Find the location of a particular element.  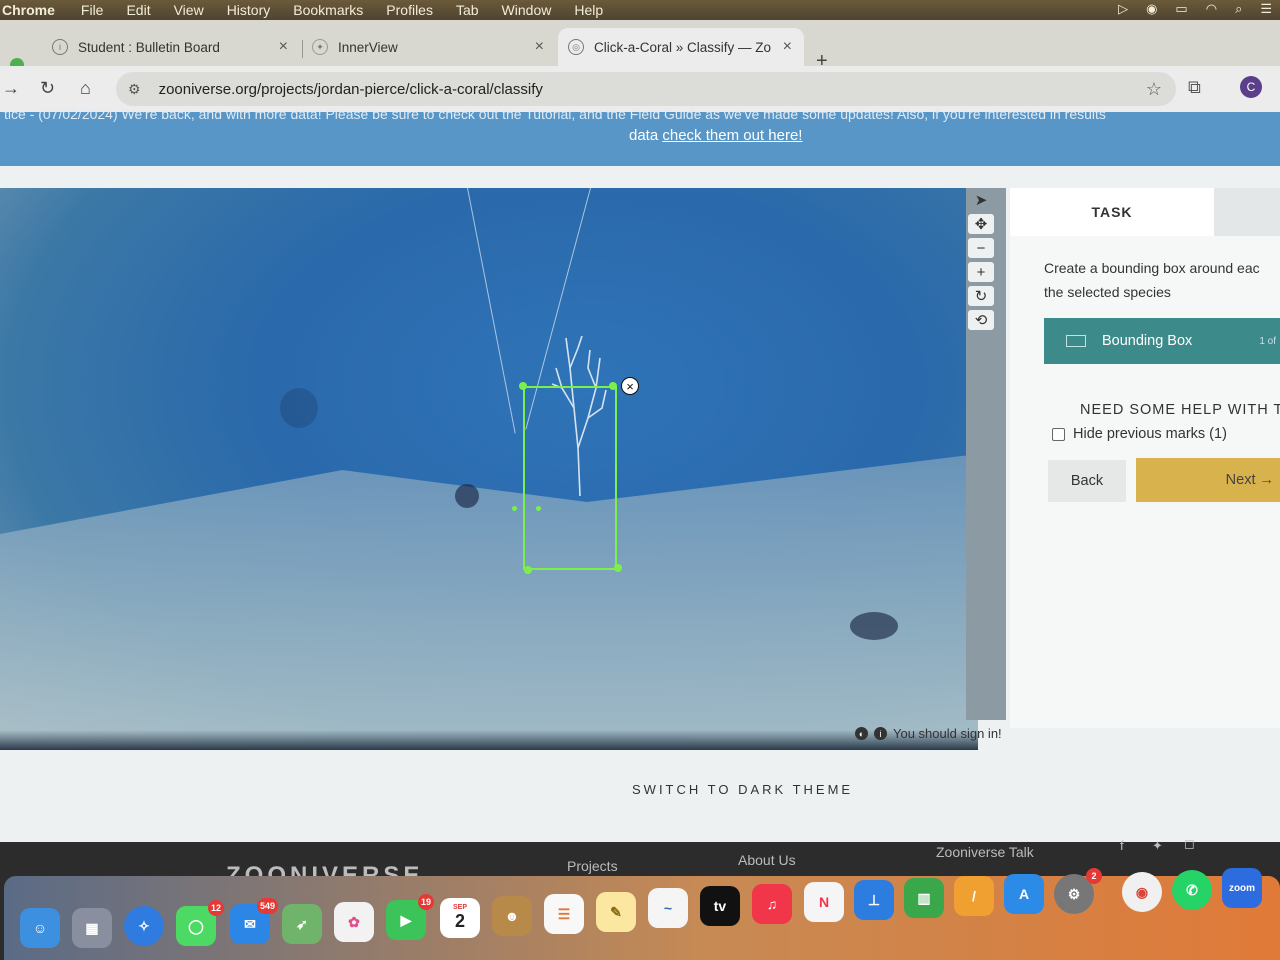

music-icon: ♫ is located at coordinates (772, 904).